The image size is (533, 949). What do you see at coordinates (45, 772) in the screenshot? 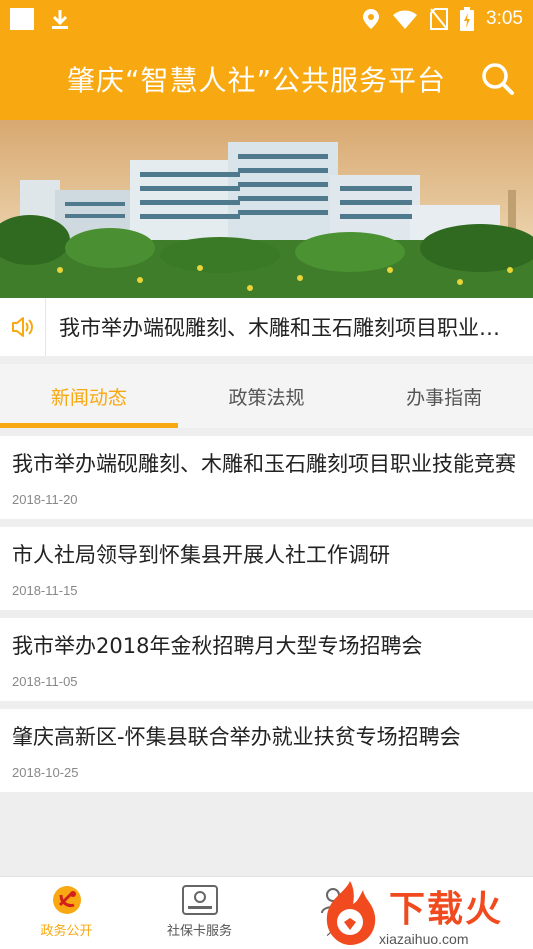
I see `news-date: 2018-10-25` at bounding box center [45, 772].